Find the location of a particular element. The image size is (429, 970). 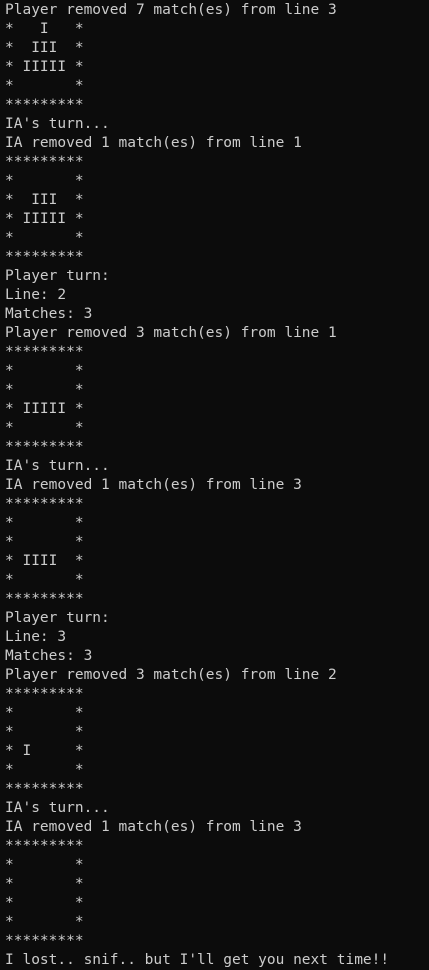

terminal-line: Player removed 3 match(es) from line 2 is located at coordinates (171, 675).